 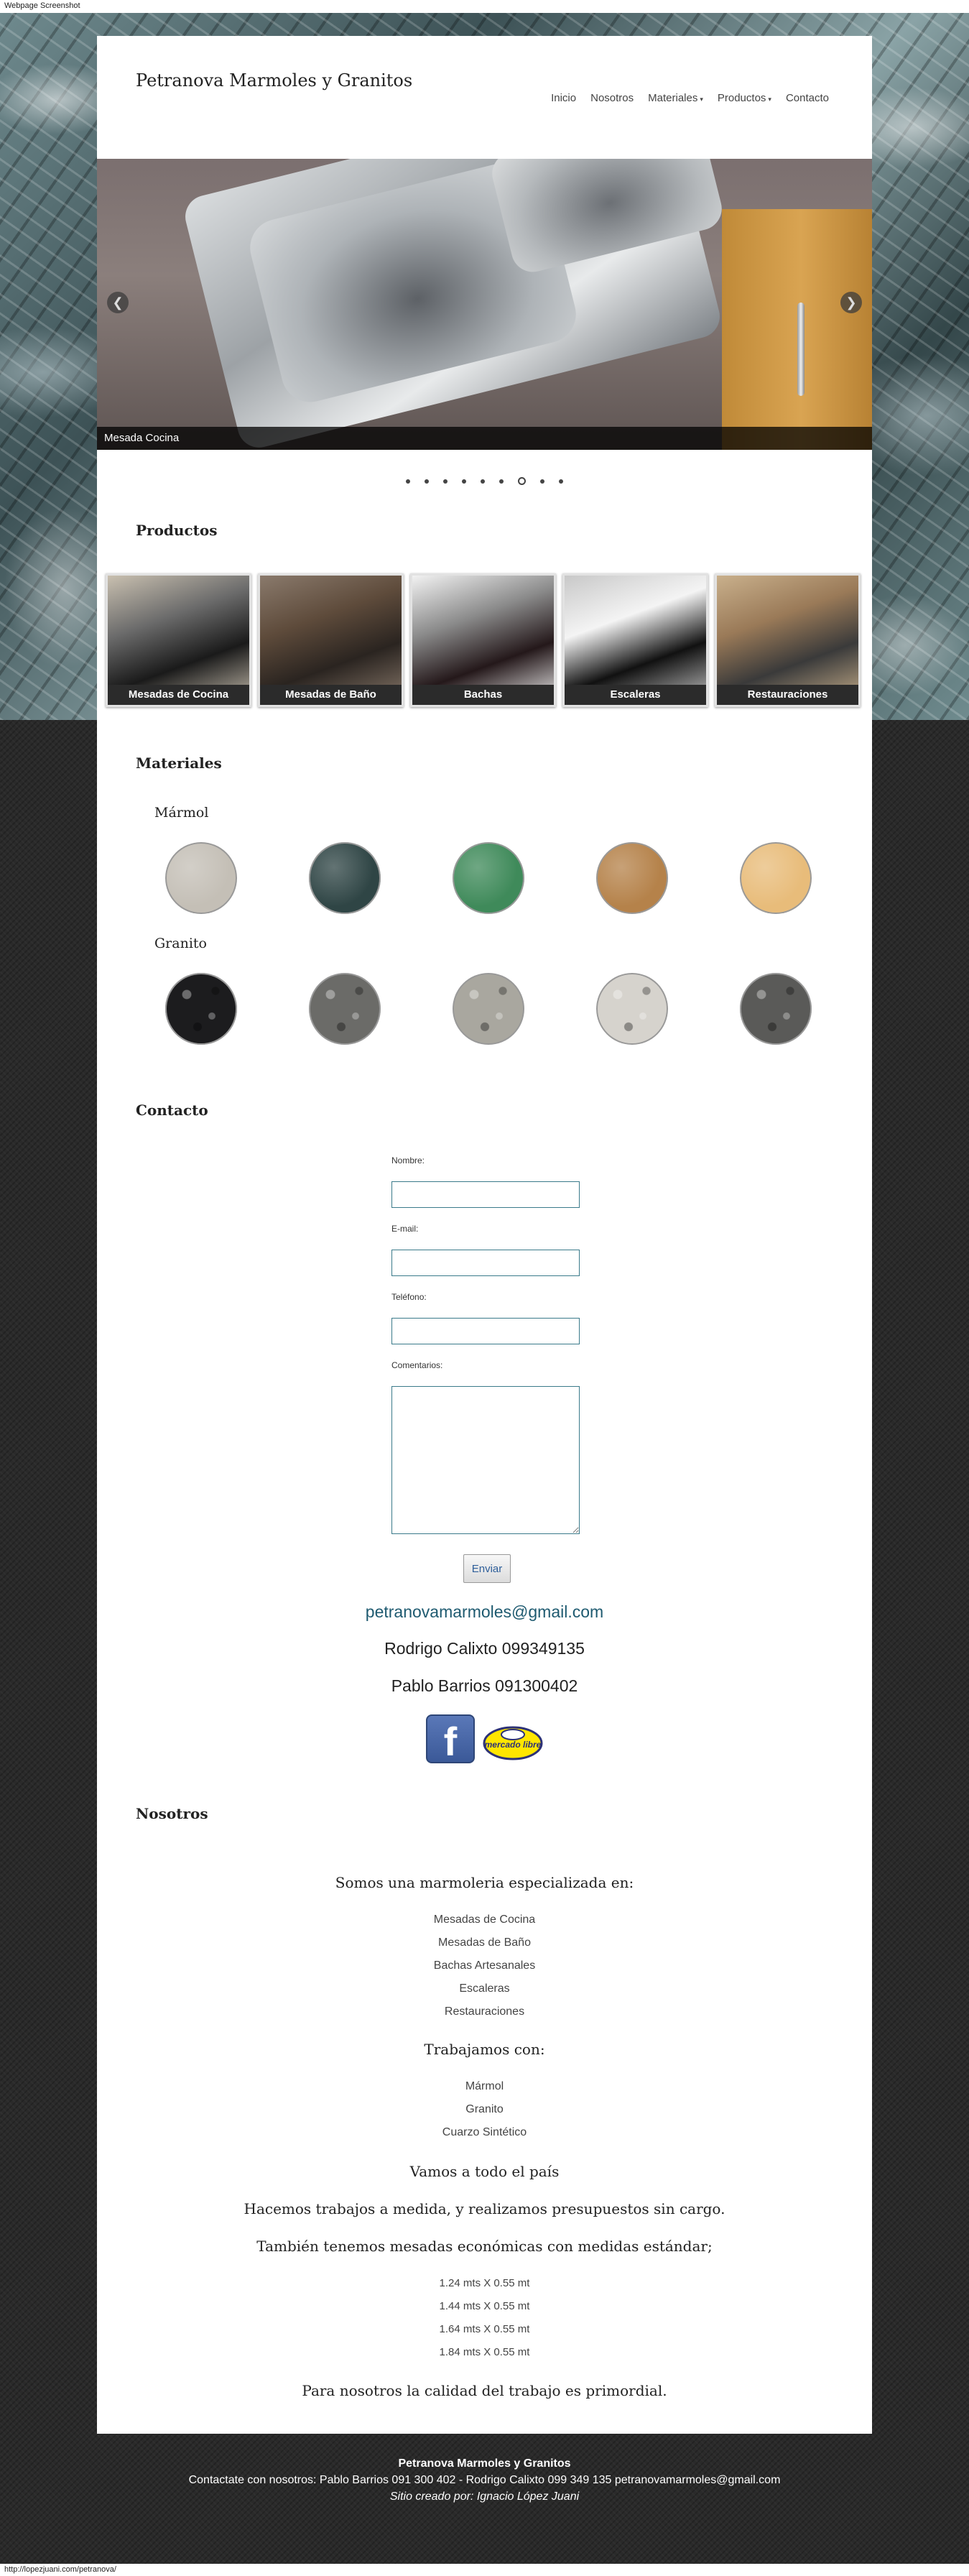 I want to click on product-label: Mesadas de Baño, so click(x=331, y=695).